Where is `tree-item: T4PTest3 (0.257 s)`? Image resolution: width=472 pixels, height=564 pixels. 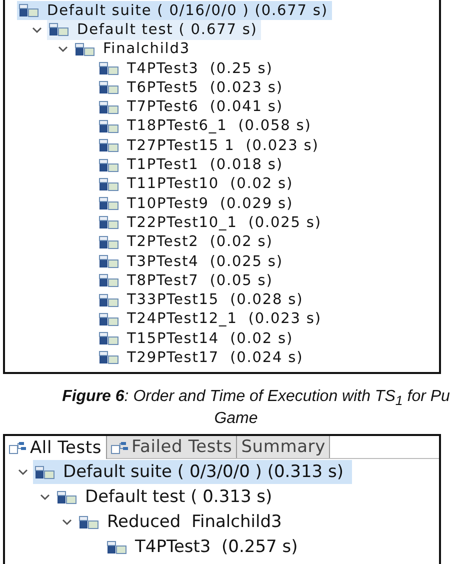 tree-item: T4PTest3 (0.257 s) is located at coordinates (205, 547).